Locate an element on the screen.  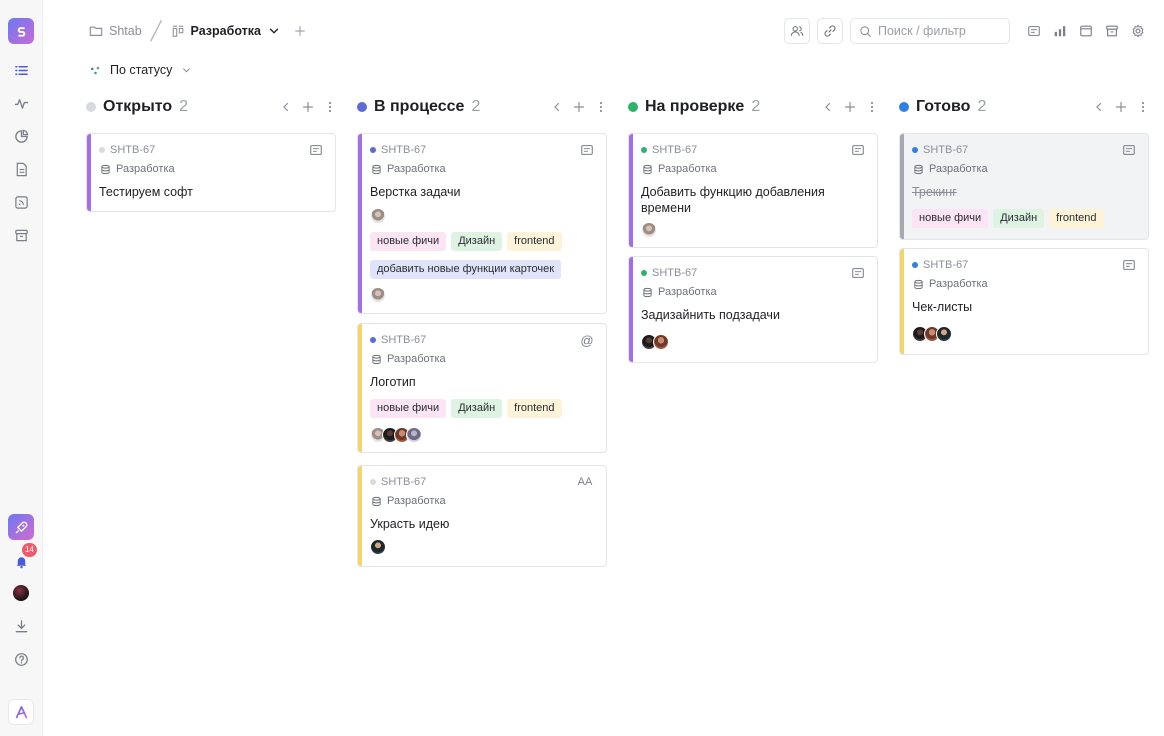
breadcrumb-project: Разработка is located at coordinates (226, 31).